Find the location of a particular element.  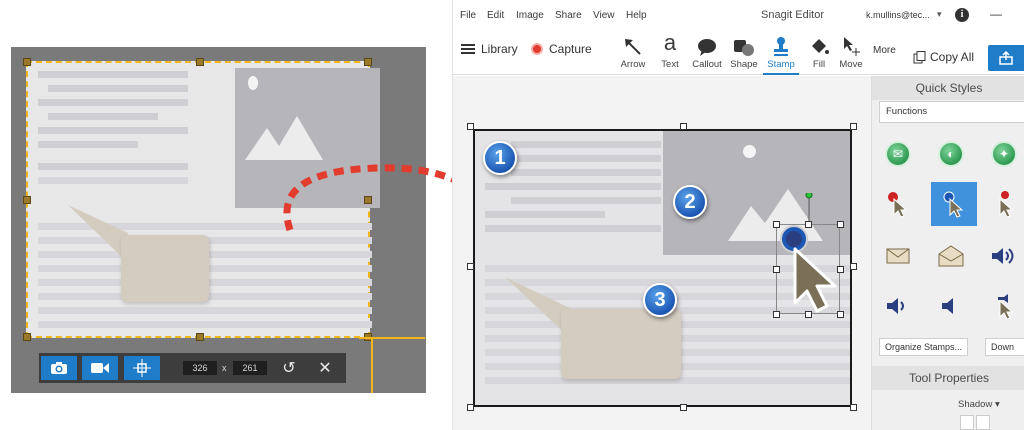

stamp-category-select: Functions is located at coordinates (951, 112).